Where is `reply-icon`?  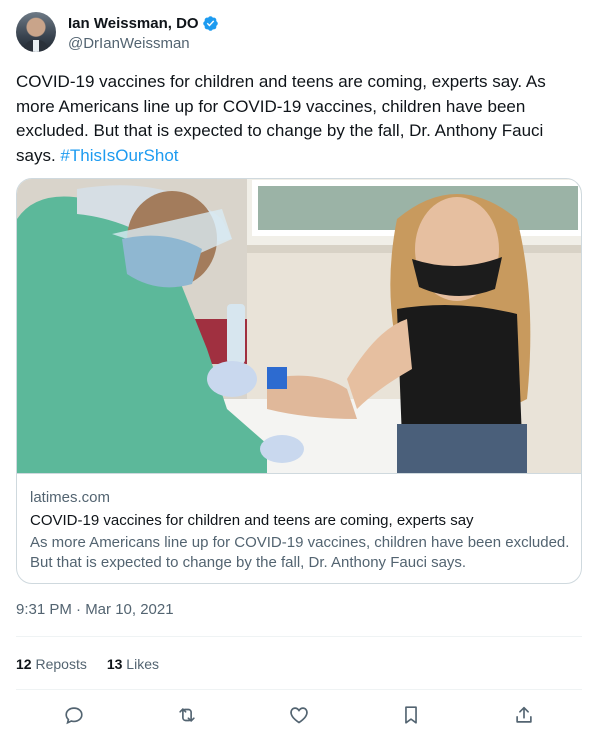
reply-icon is located at coordinates (74, 716).